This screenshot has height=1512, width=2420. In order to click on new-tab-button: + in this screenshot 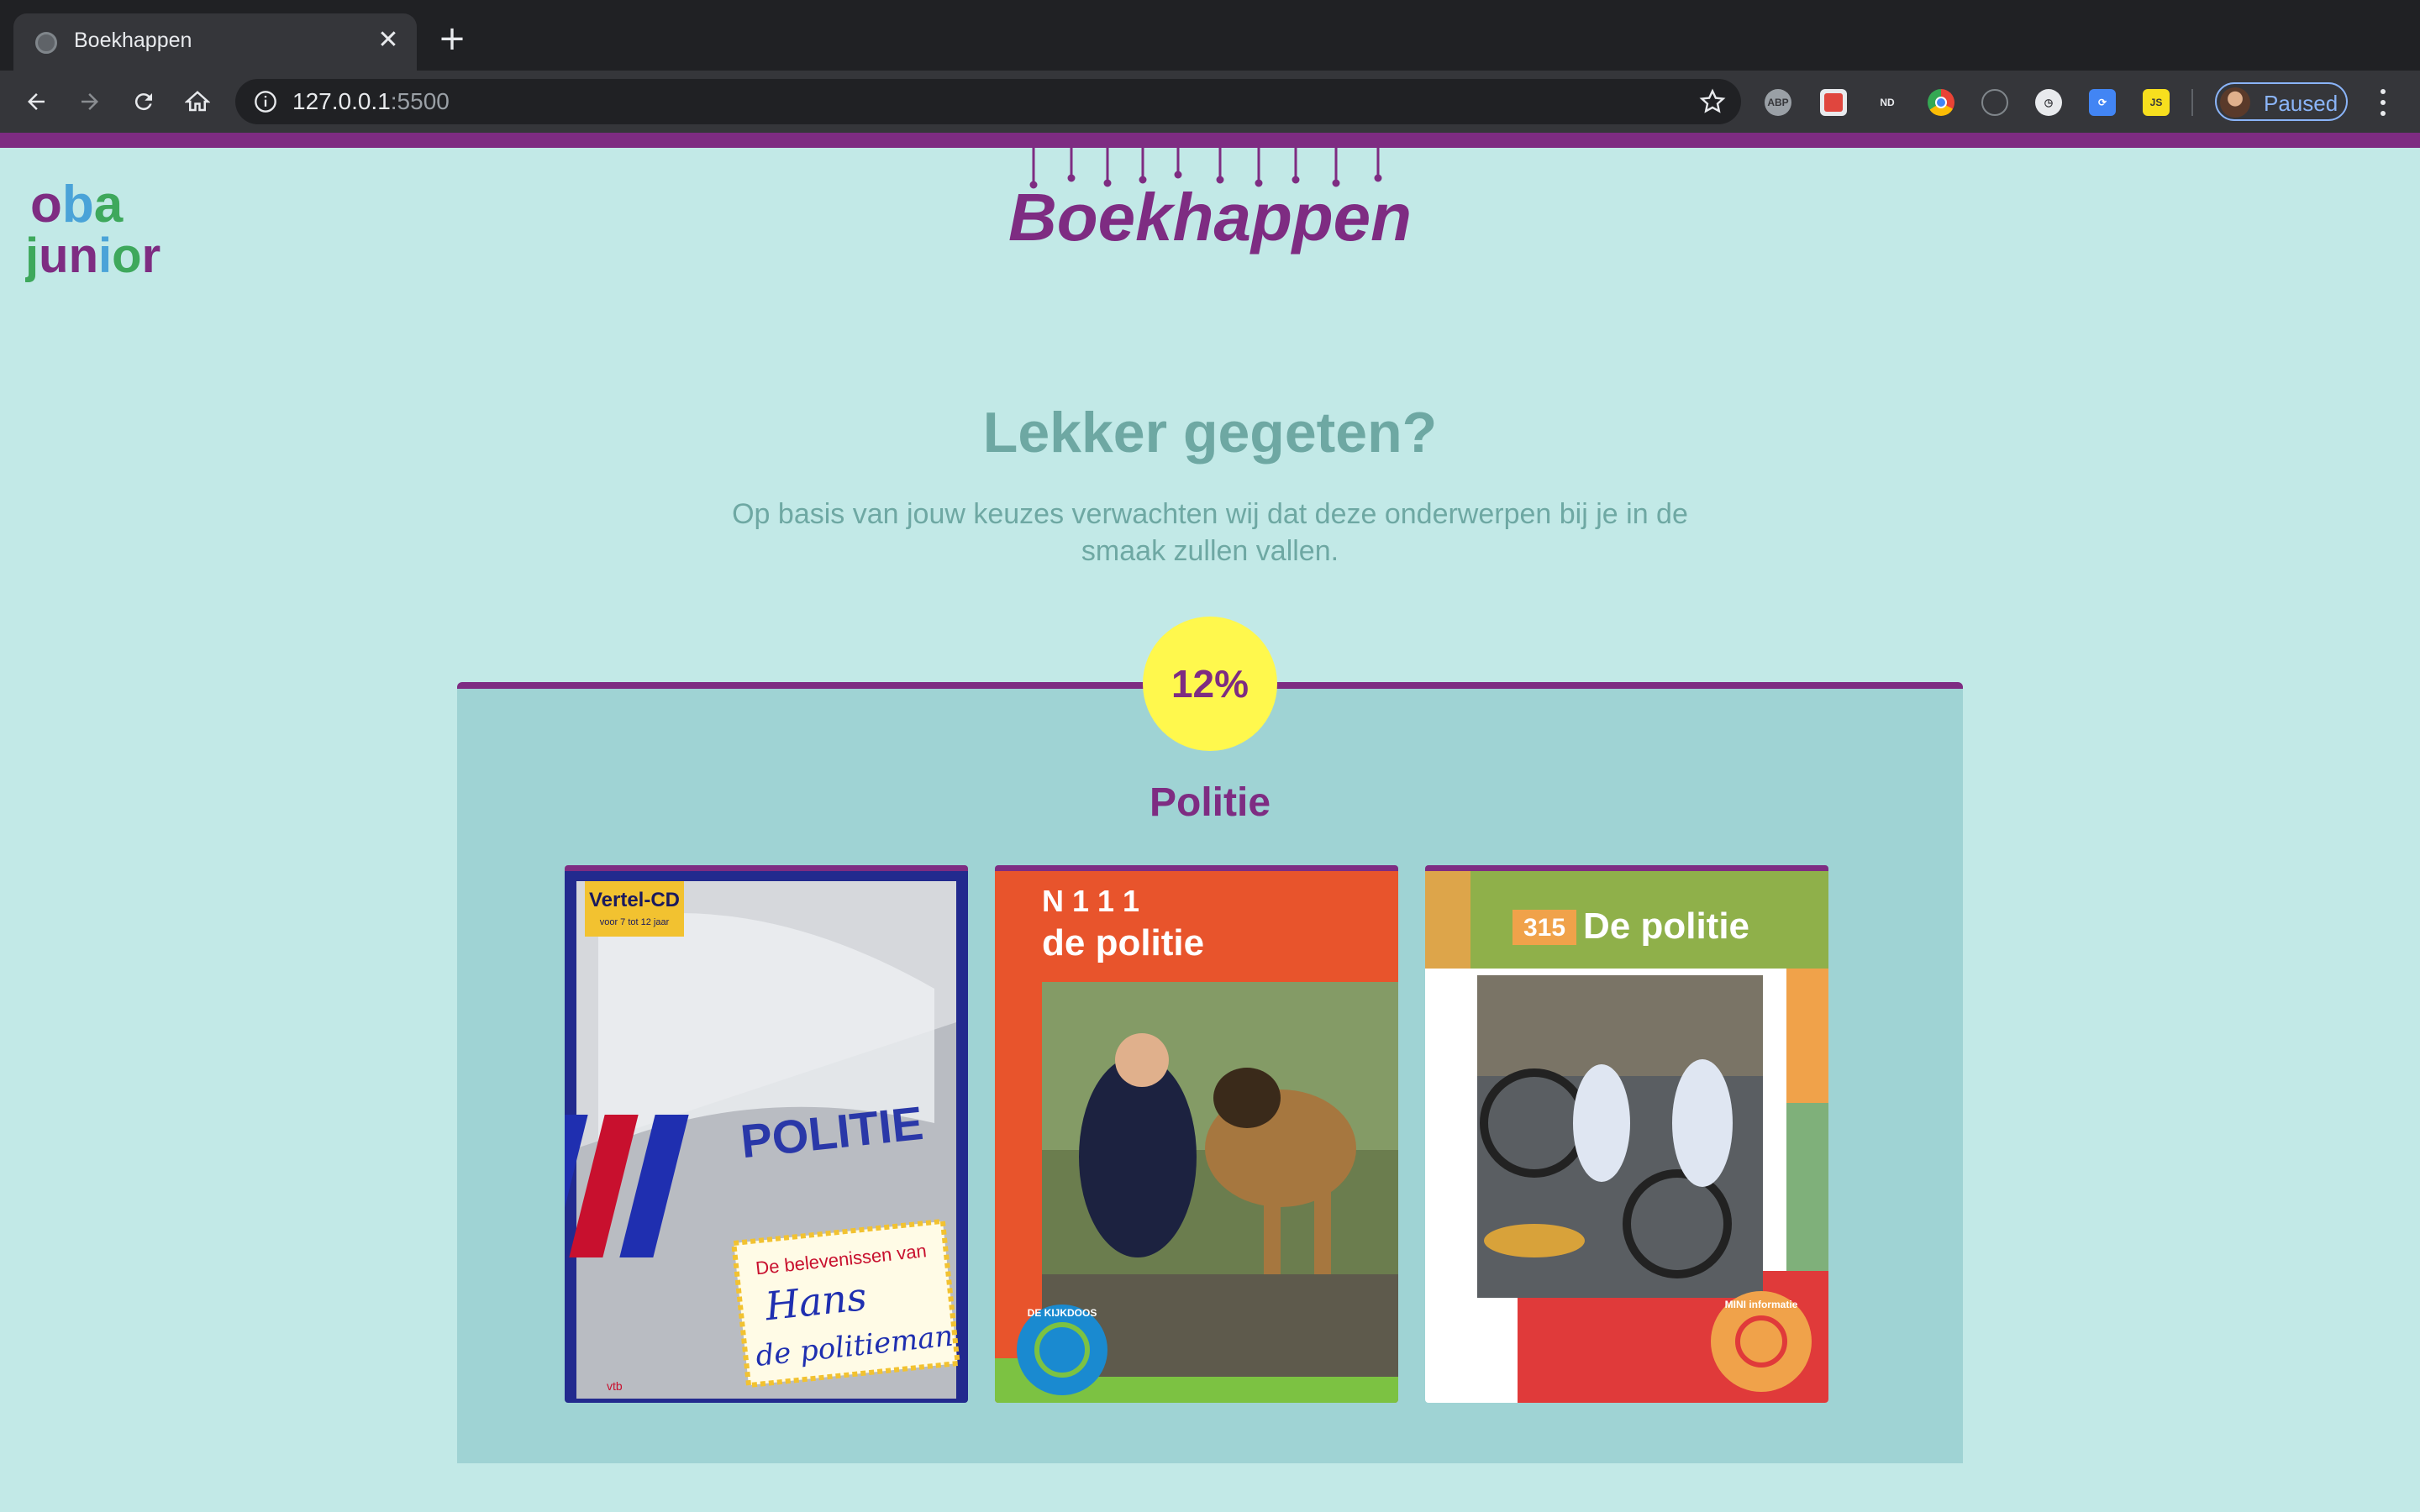, I will do `click(452, 40)`.